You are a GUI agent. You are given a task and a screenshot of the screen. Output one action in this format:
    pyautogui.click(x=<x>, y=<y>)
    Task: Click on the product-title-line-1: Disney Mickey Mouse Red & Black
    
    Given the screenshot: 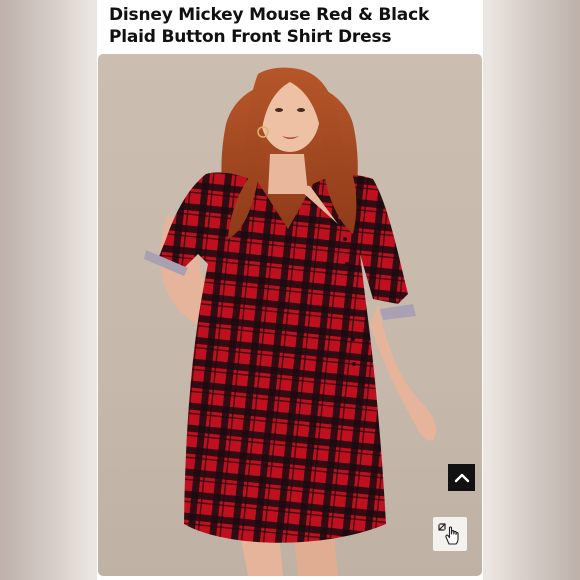 What is the action you would take?
    pyautogui.click(x=269, y=15)
    